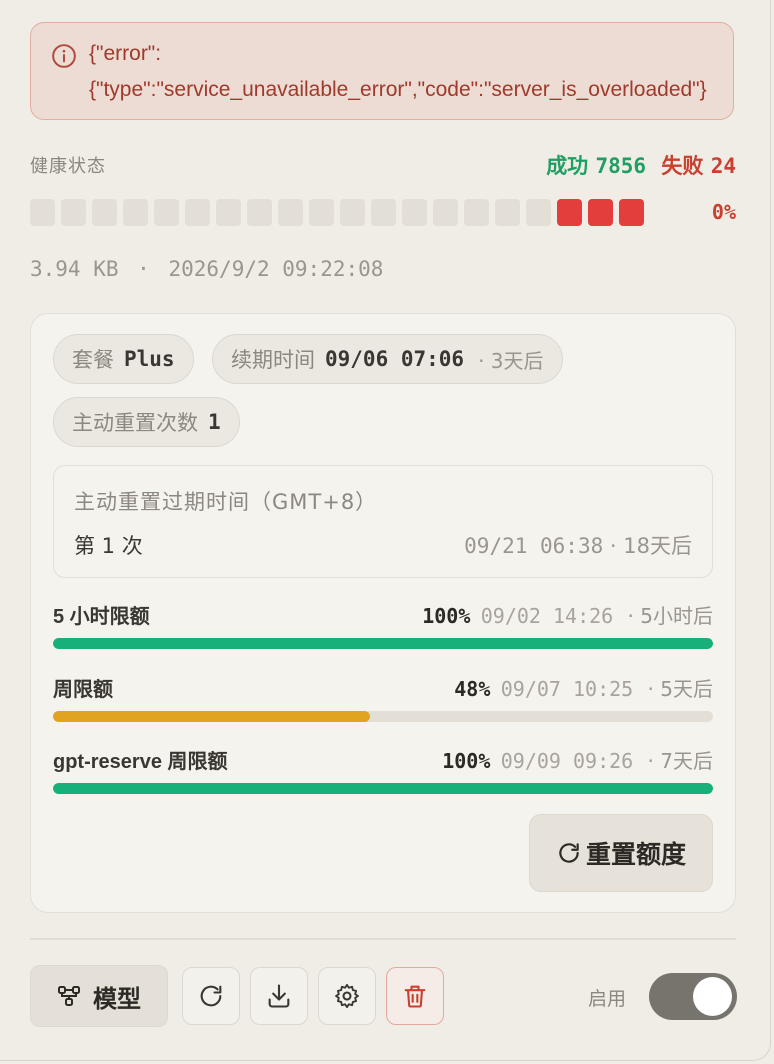 This screenshot has width=774, height=1064. I want to click on quota-info: 100% 09/02 14:26 · 5小时后, so click(567, 614).